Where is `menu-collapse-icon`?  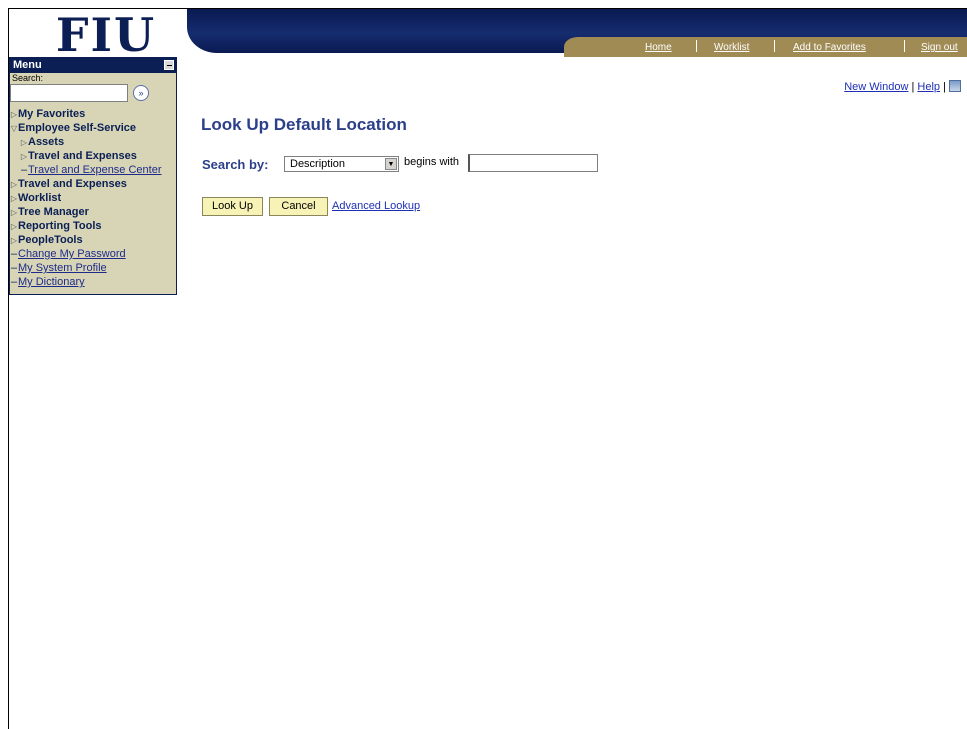
menu-collapse-icon is located at coordinates (169, 65).